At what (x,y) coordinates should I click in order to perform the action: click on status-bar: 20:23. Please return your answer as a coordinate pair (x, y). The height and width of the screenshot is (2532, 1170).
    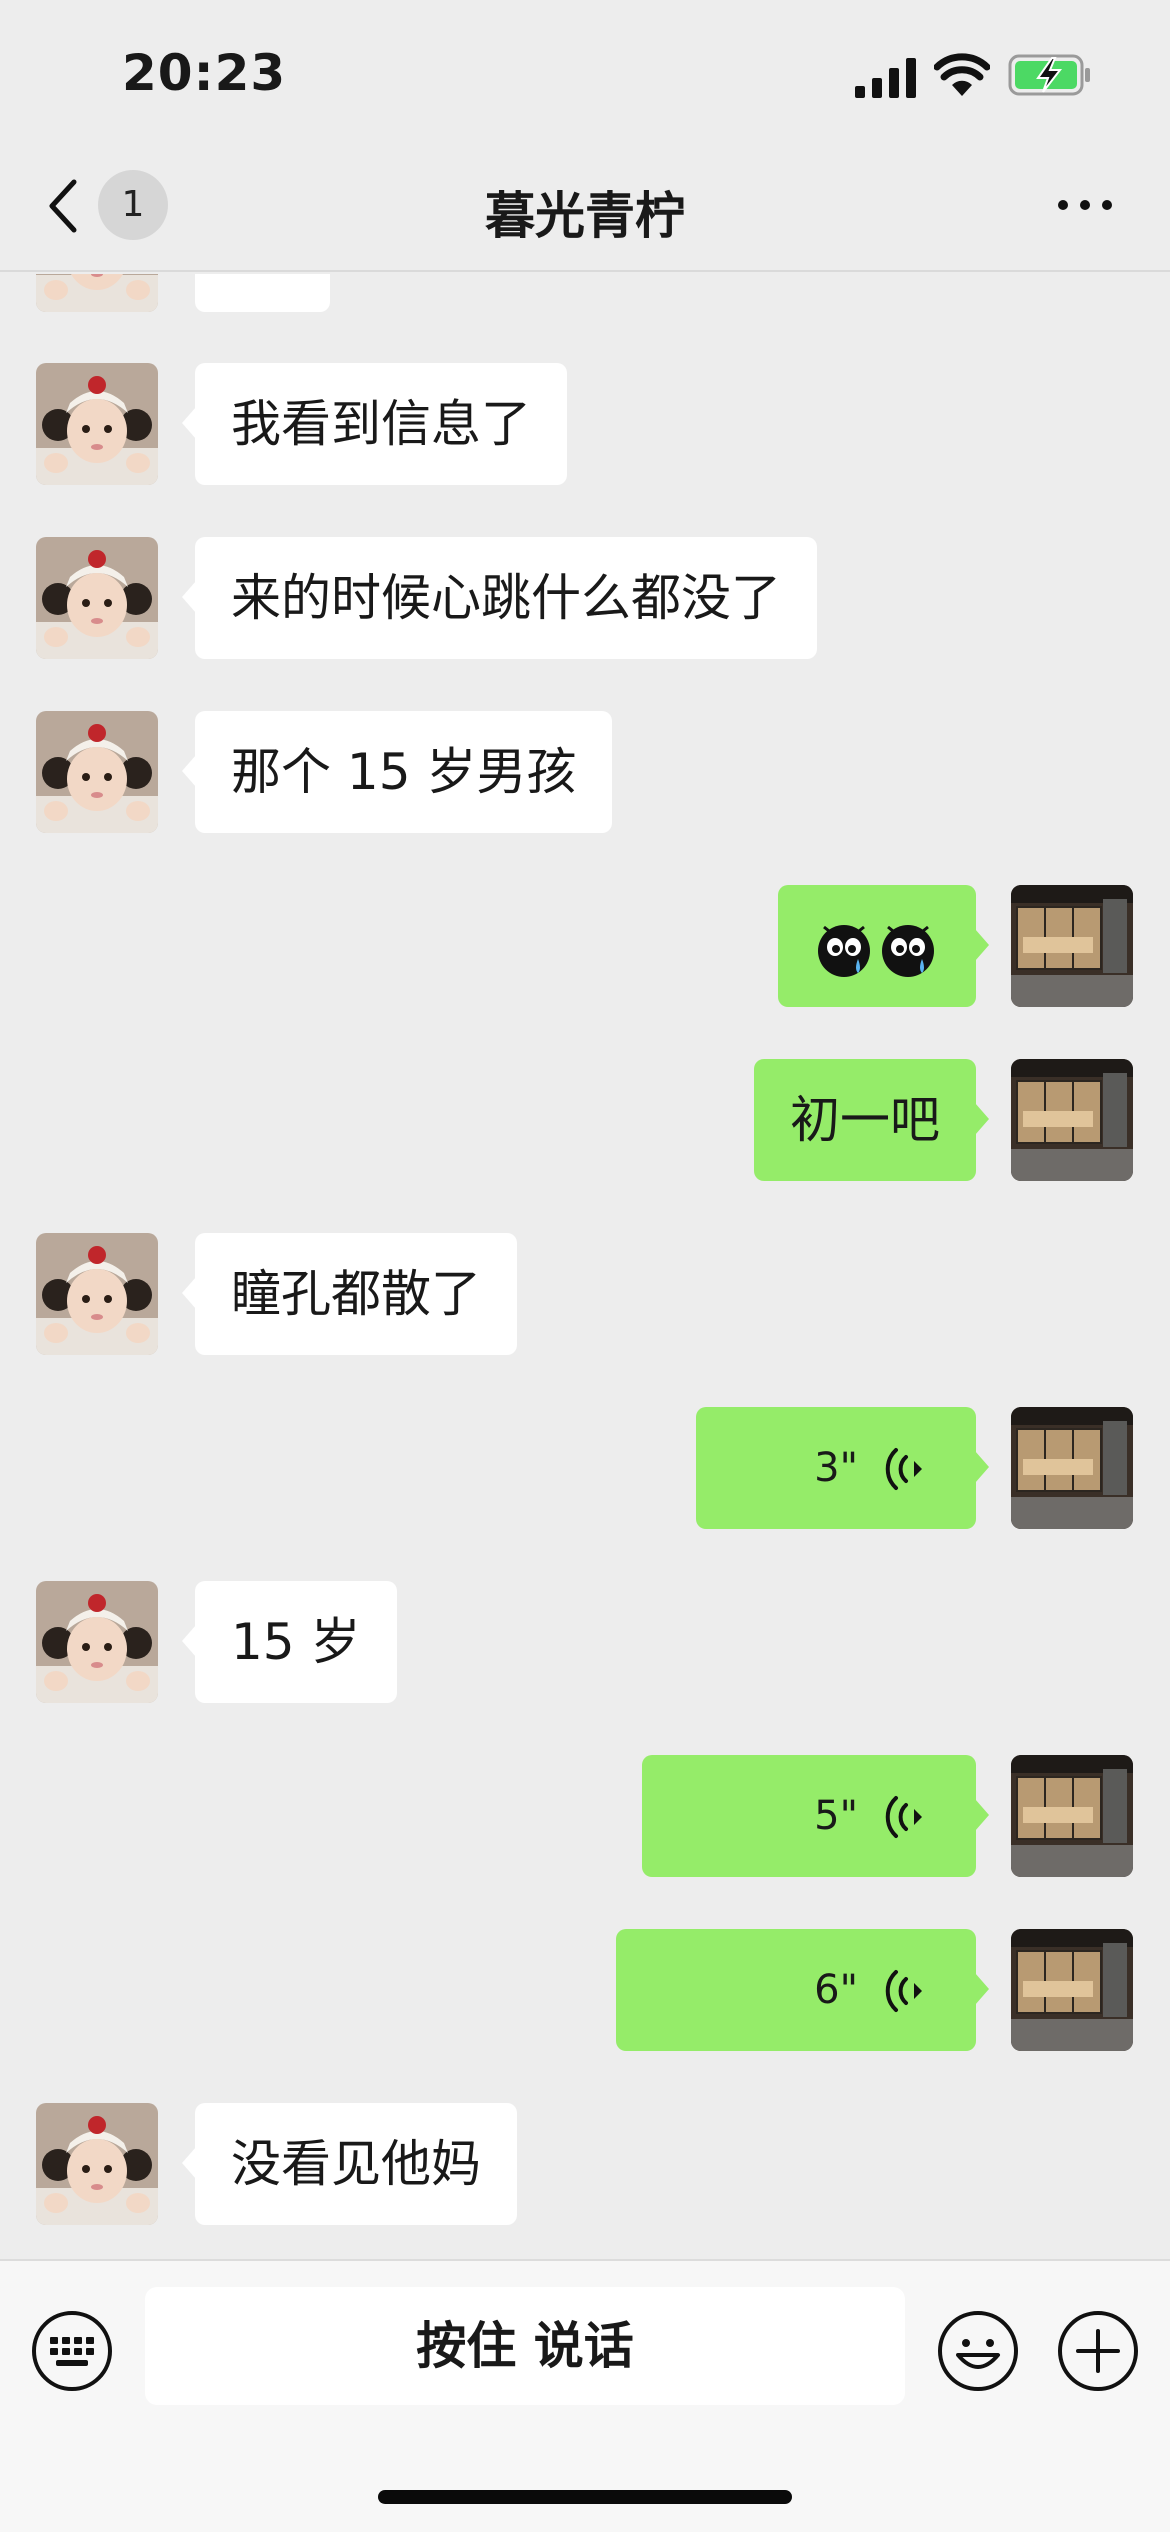
    Looking at the image, I should click on (585, 75).